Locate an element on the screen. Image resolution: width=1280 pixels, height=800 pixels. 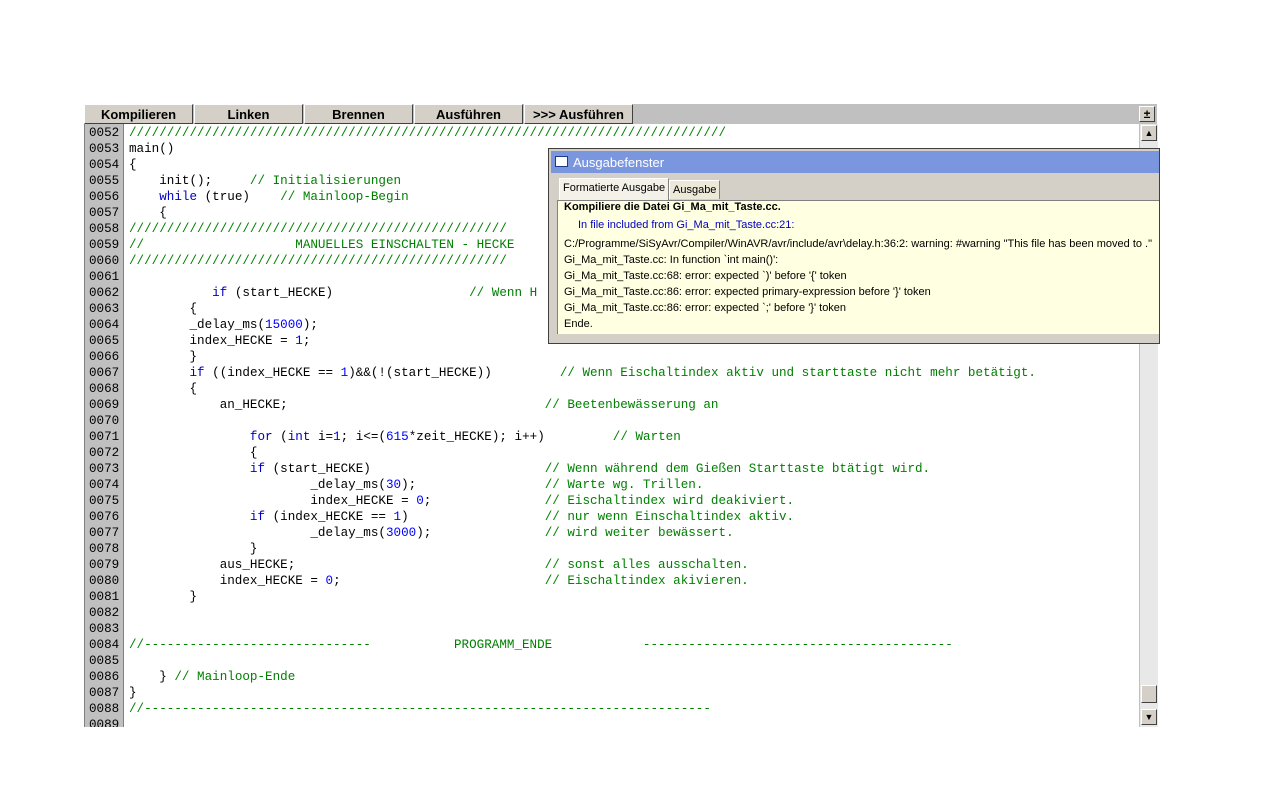
code-line: 0085 is located at coordinates (612, 661).